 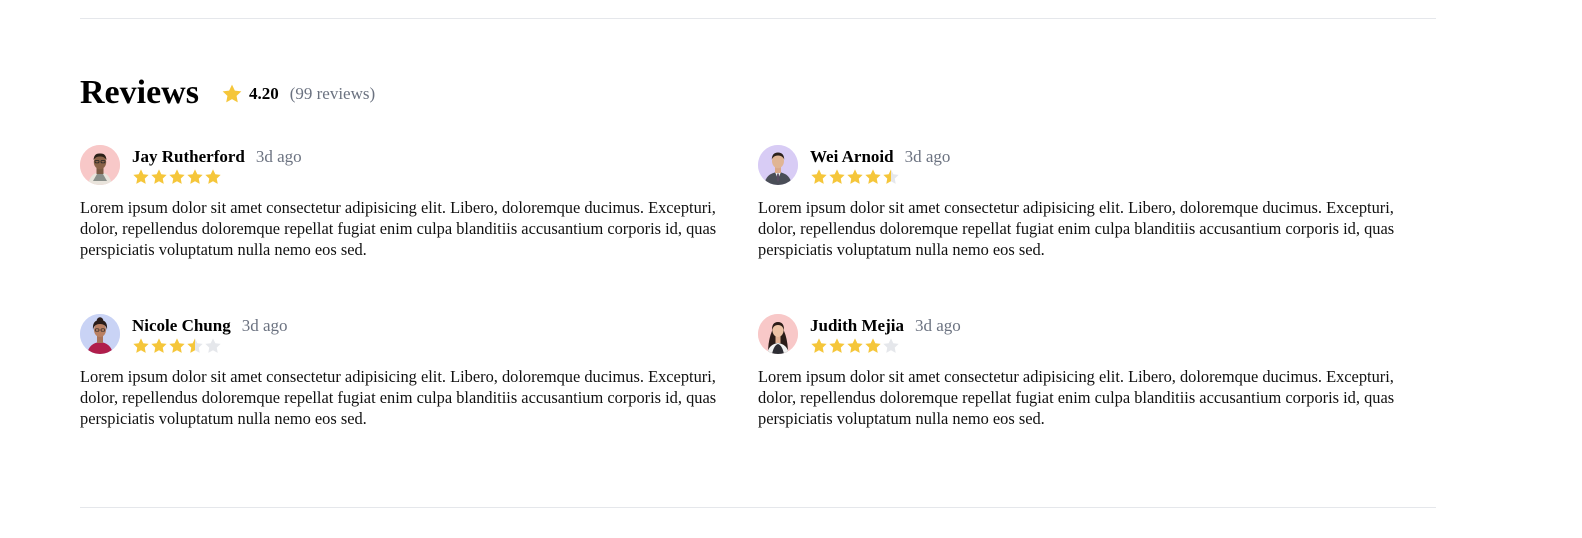 I want to click on reviewer-name: Judith Mejia, so click(x=857, y=325).